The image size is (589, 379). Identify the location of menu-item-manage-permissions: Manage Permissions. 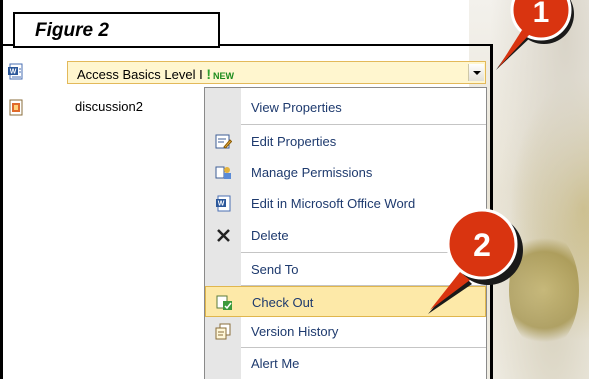
(345, 172).